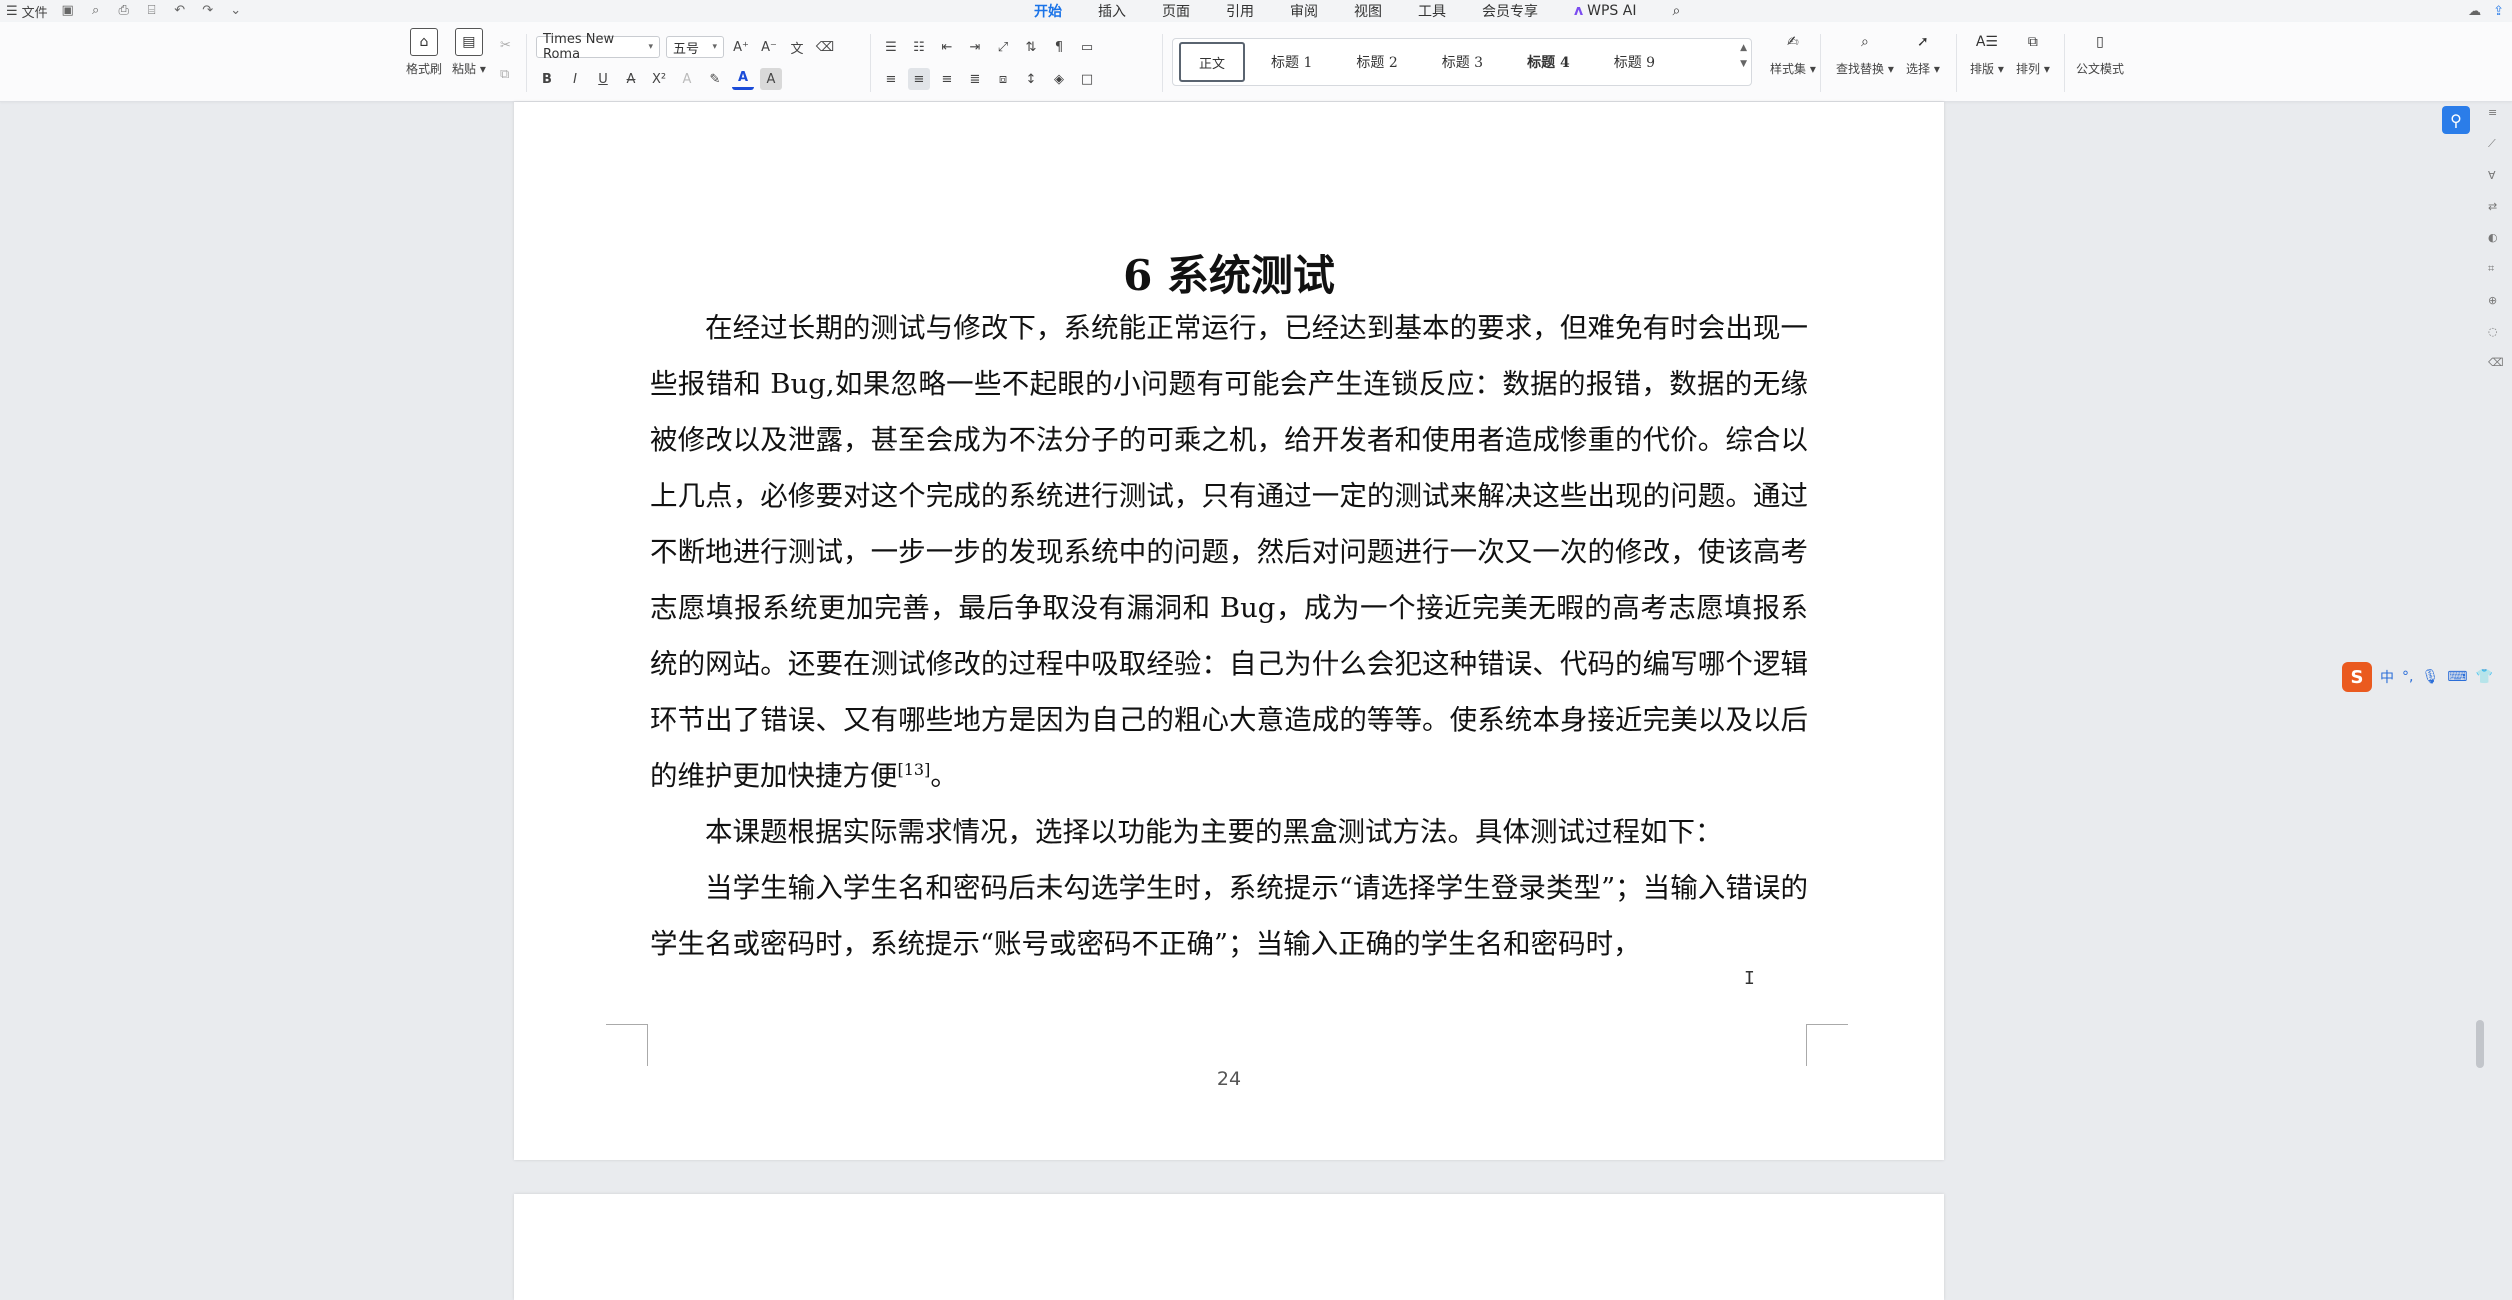 This screenshot has width=2512, height=1300. What do you see at coordinates (547, 79) in the screenshot?
I see `bold-icon: B` at bounding box center [547, 79].